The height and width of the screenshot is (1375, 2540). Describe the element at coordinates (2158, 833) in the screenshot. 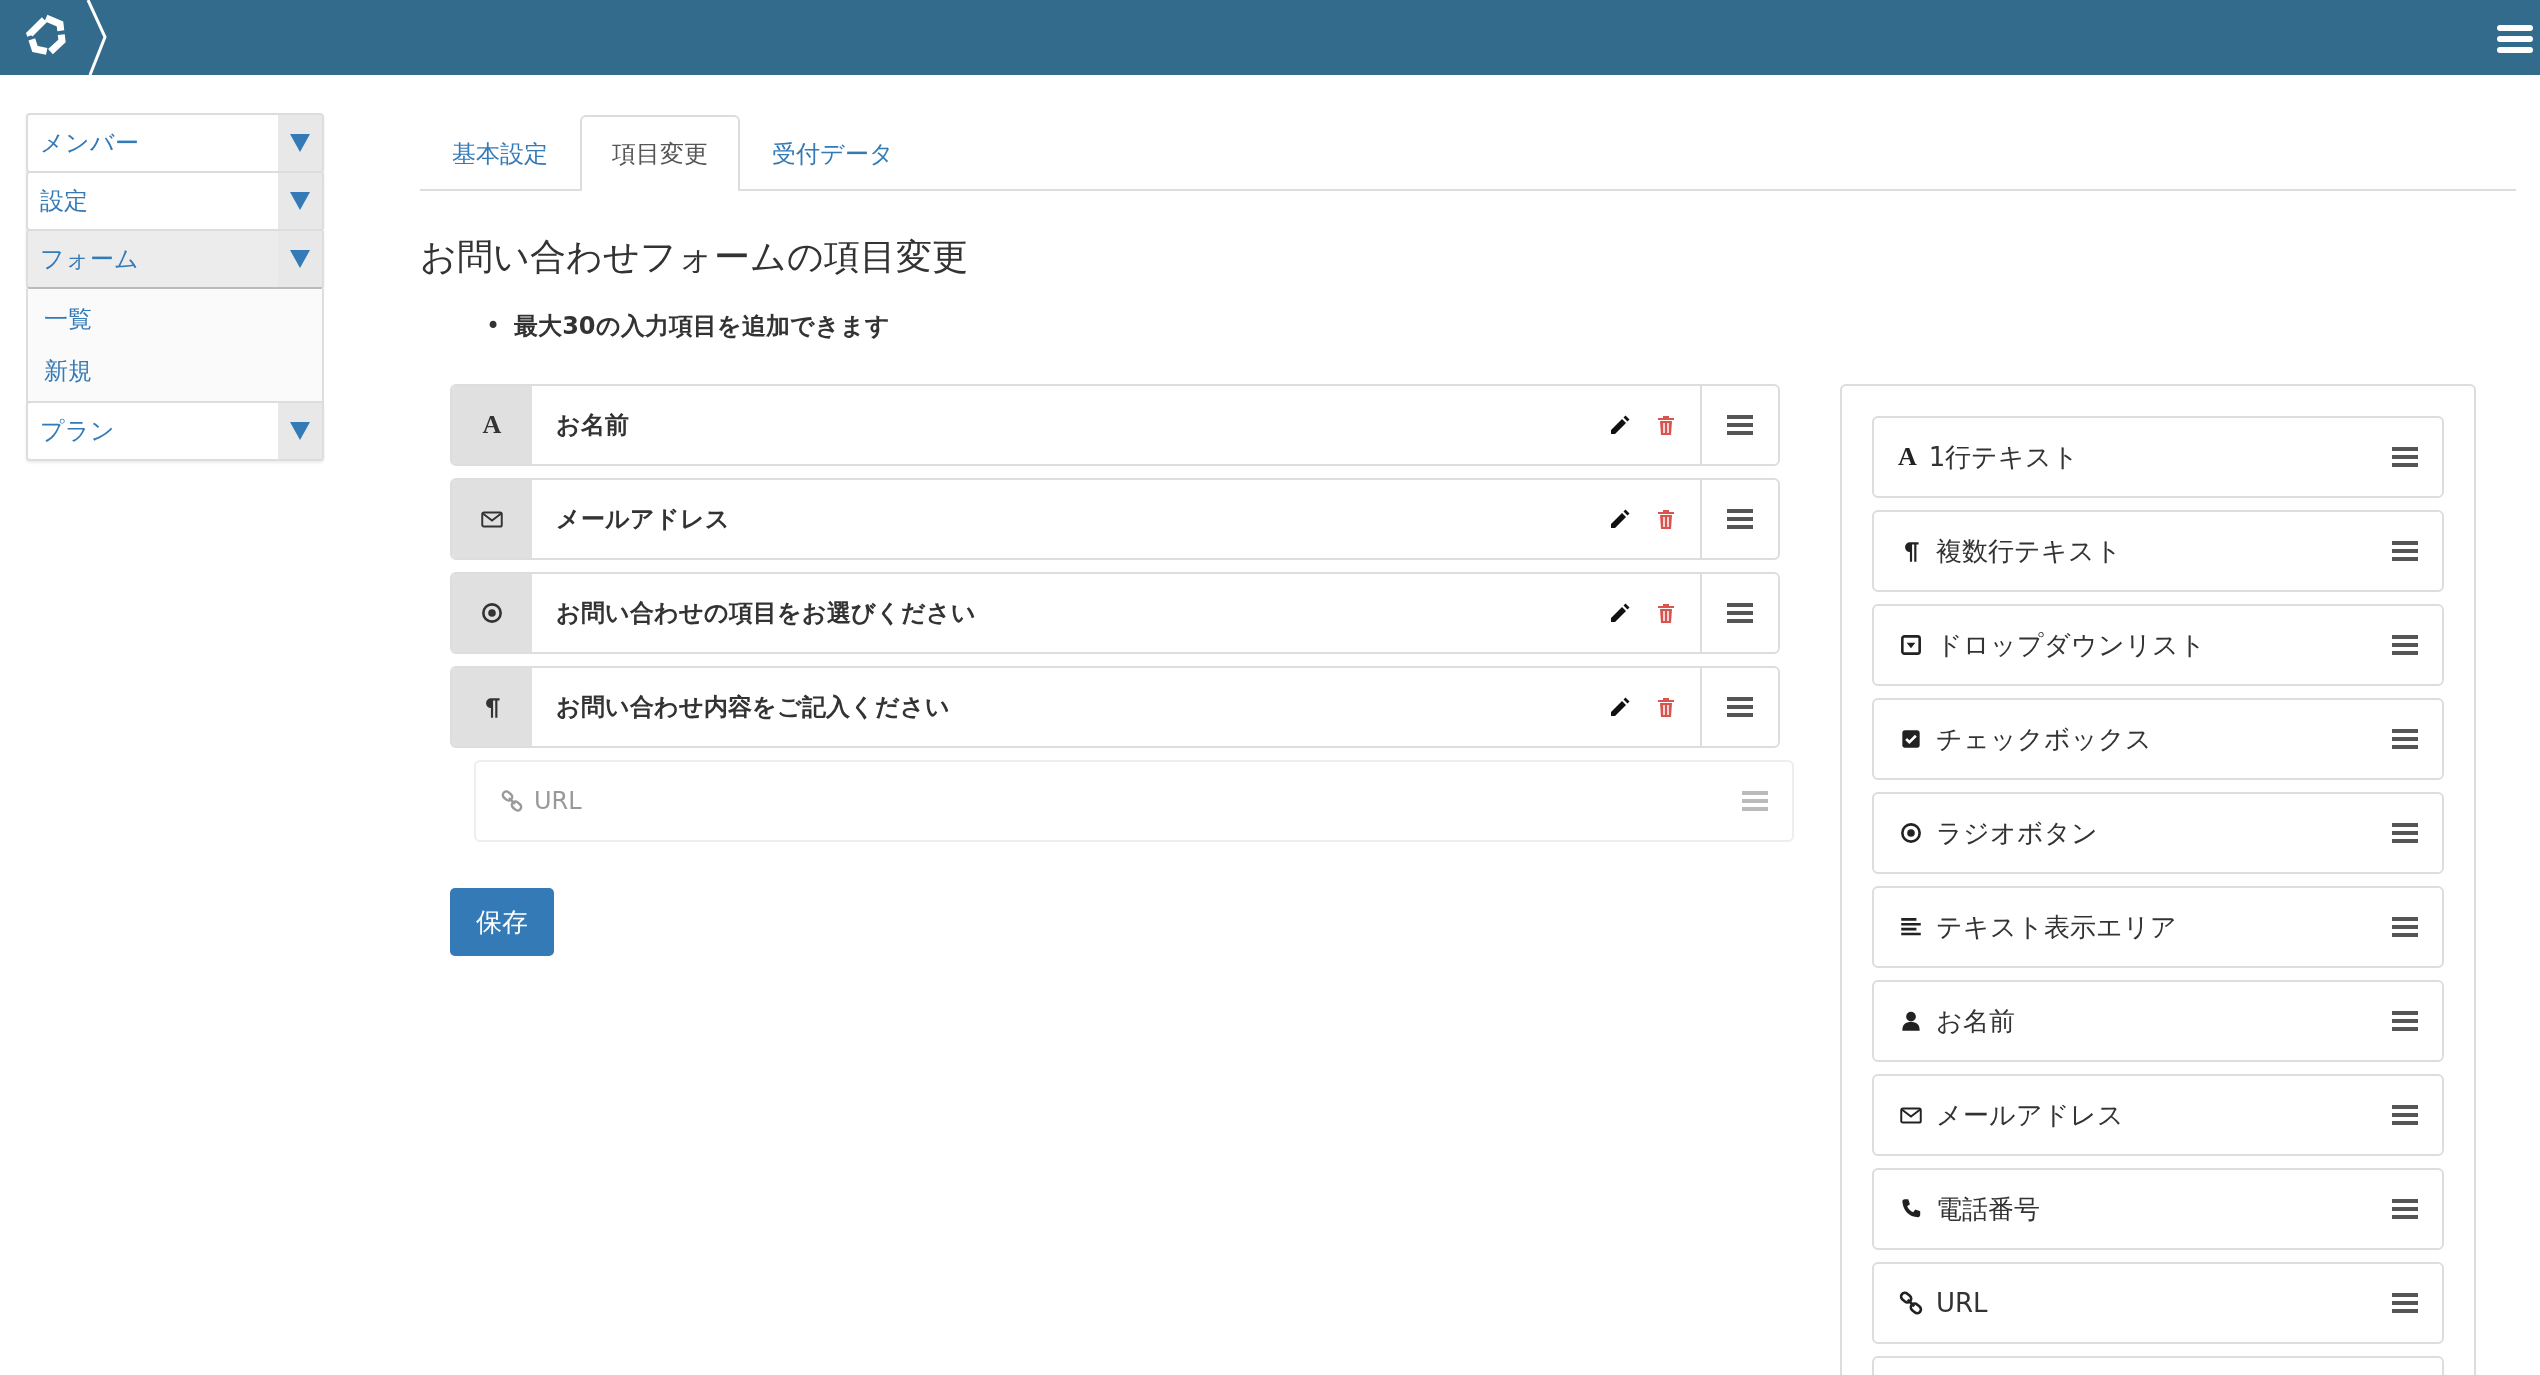

I see `palette-item: ラジオボタン` at that location.